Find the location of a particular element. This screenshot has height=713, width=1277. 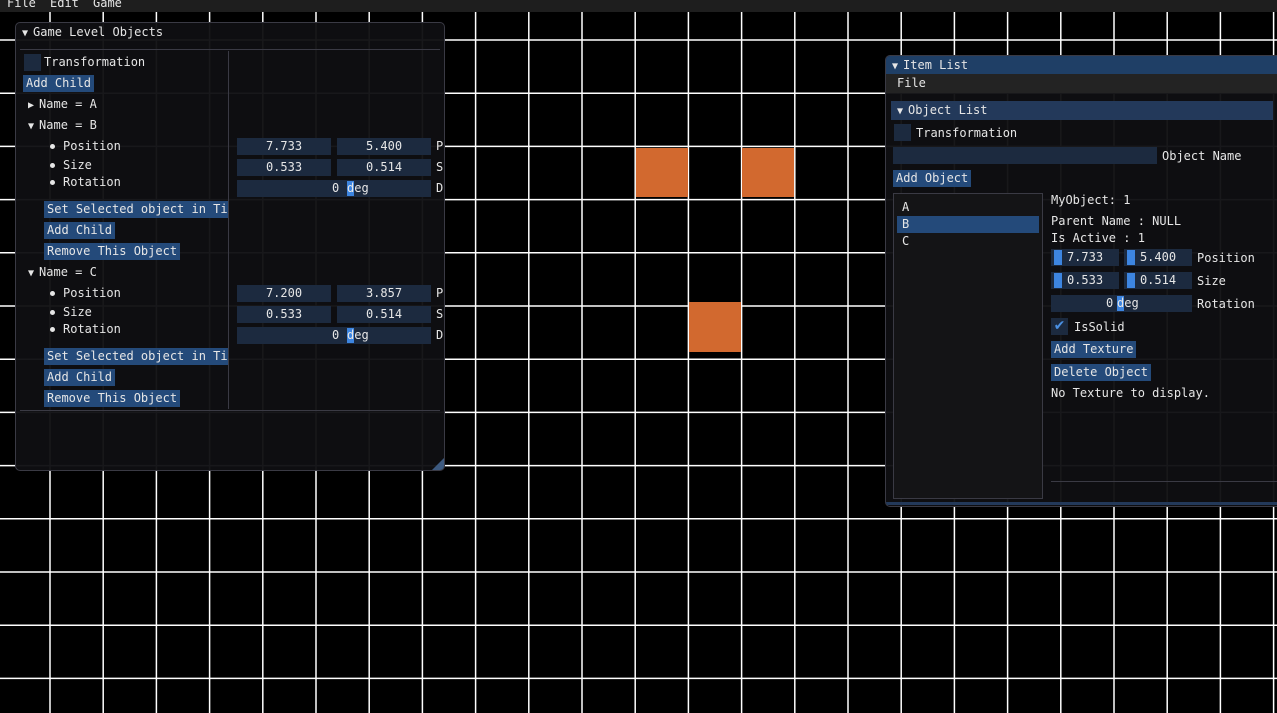

tile-object-b is located at coordinates (662, 172).